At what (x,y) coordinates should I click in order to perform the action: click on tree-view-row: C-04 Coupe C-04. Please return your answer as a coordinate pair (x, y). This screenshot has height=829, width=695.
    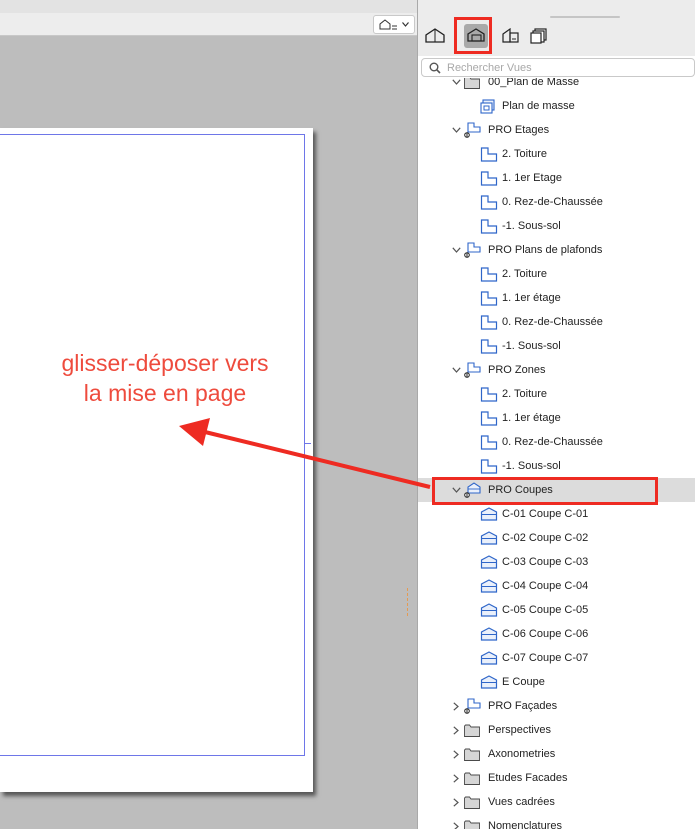
    Looking at the image, I should click on (556, 586).